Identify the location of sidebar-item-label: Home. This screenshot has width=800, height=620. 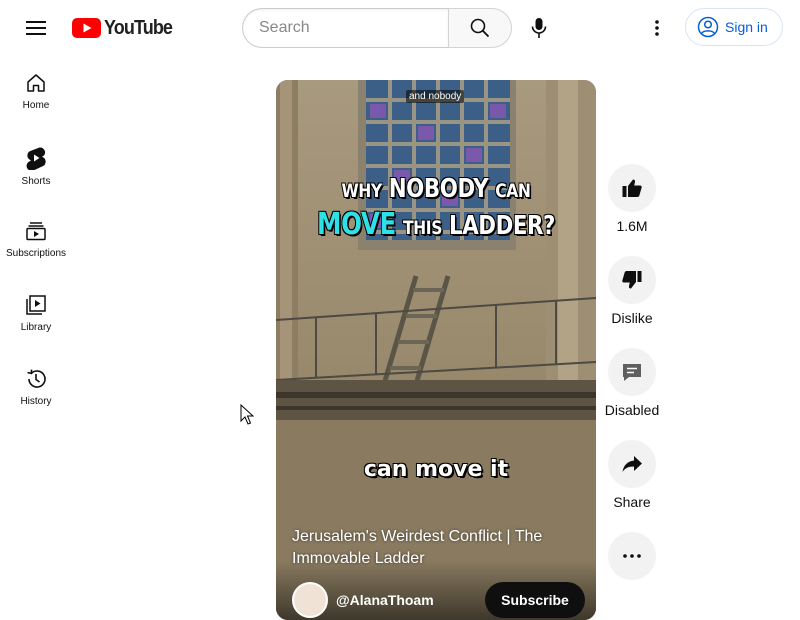
(36, 105).